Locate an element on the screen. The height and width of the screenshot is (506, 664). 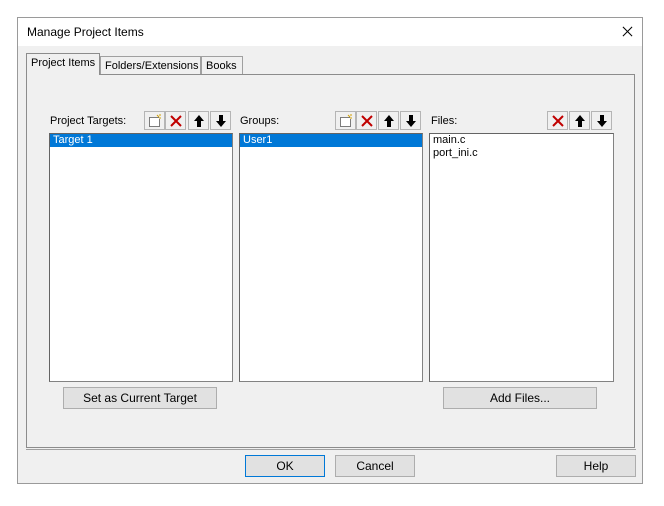
divider is located at coordinates (331, 449).